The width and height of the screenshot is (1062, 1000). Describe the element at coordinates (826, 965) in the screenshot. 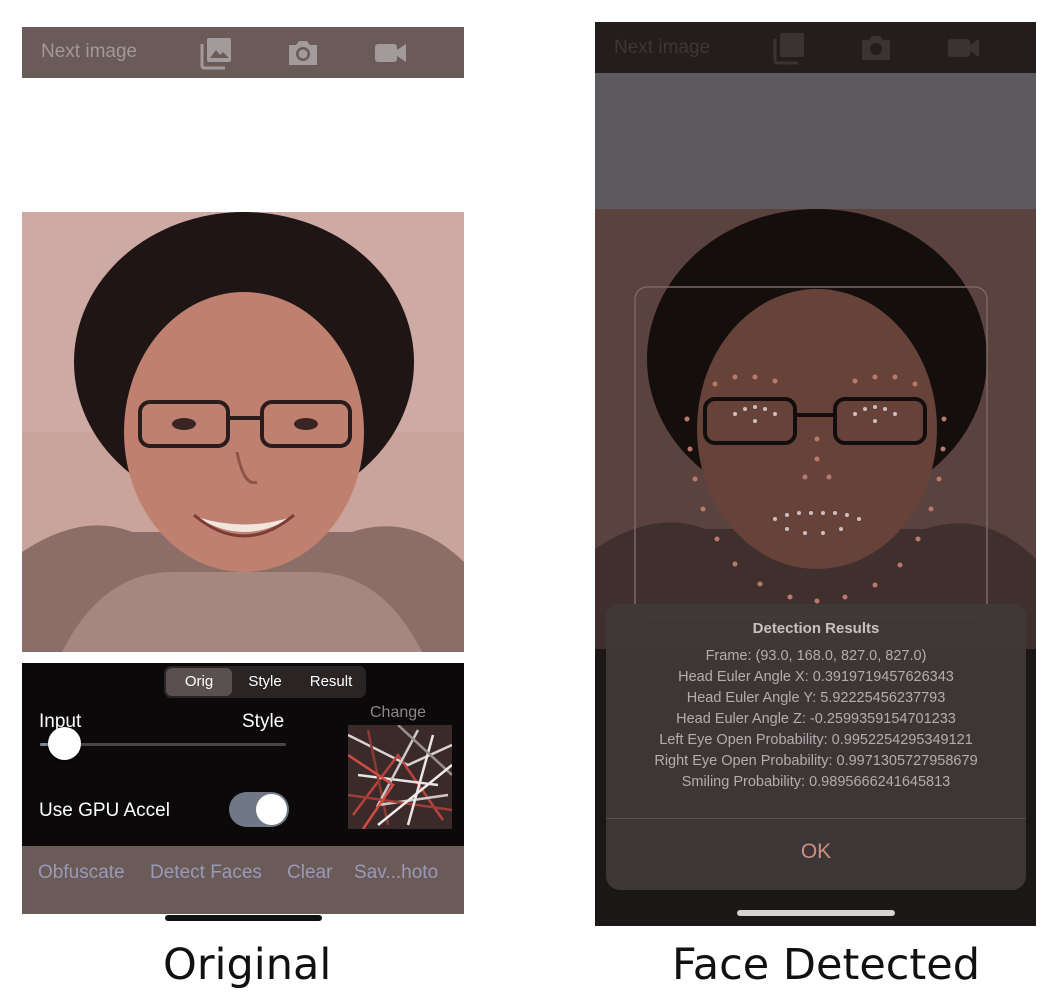

I see `face-detected-caption: Face Detected` at that location.